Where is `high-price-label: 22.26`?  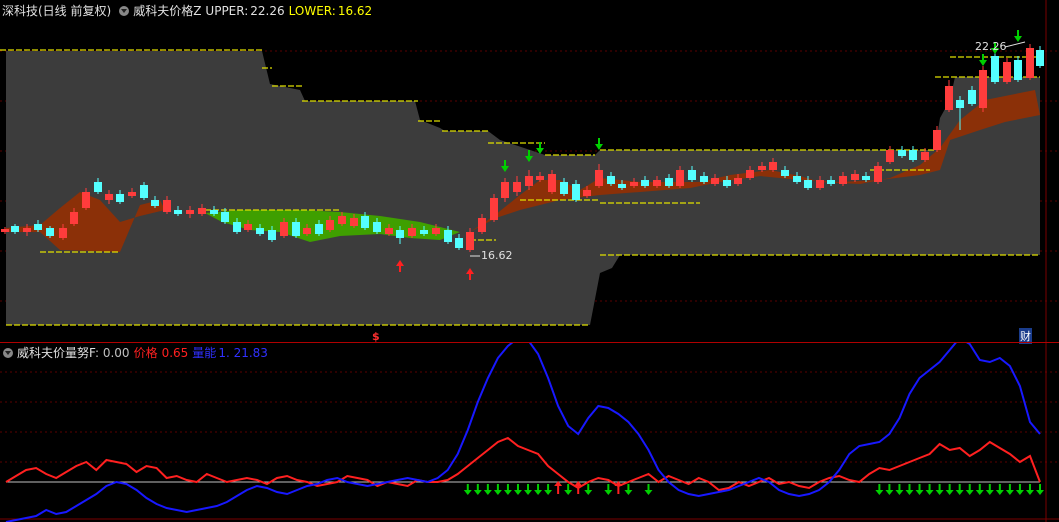 high-price-label: 22.26 is located at coordinates (991, 46).